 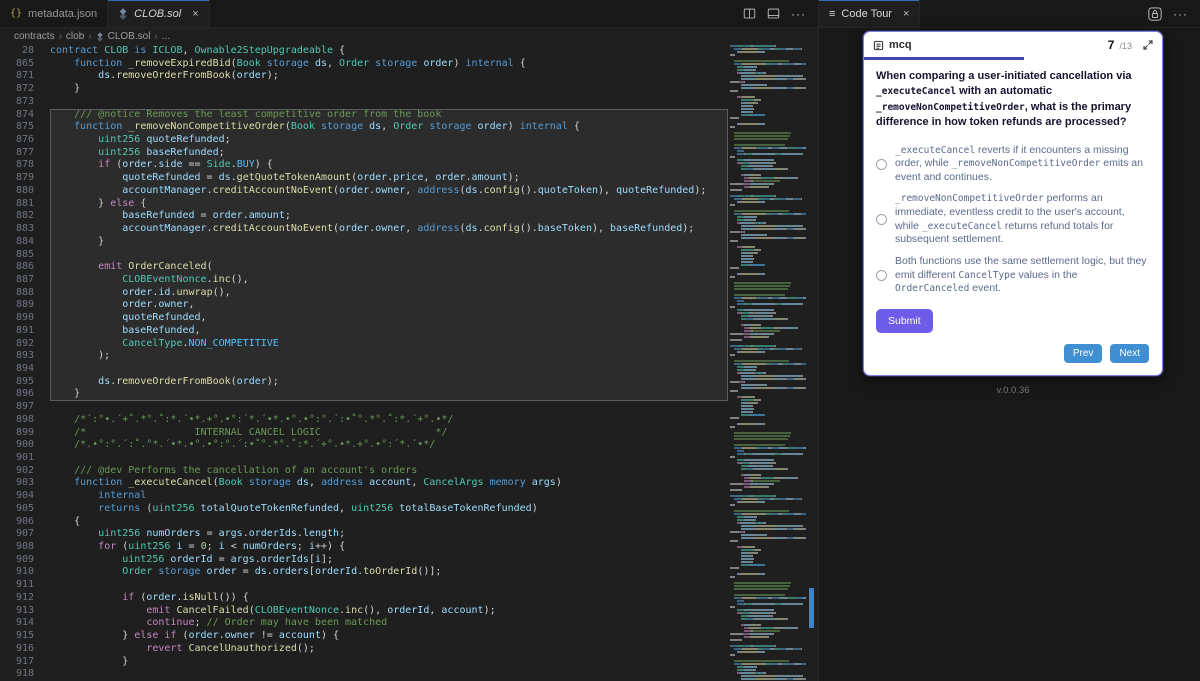 What do you see at coordinates (122, 496) in the screenshot?
I see `code-text: internal` at bounding box center [122, 496].